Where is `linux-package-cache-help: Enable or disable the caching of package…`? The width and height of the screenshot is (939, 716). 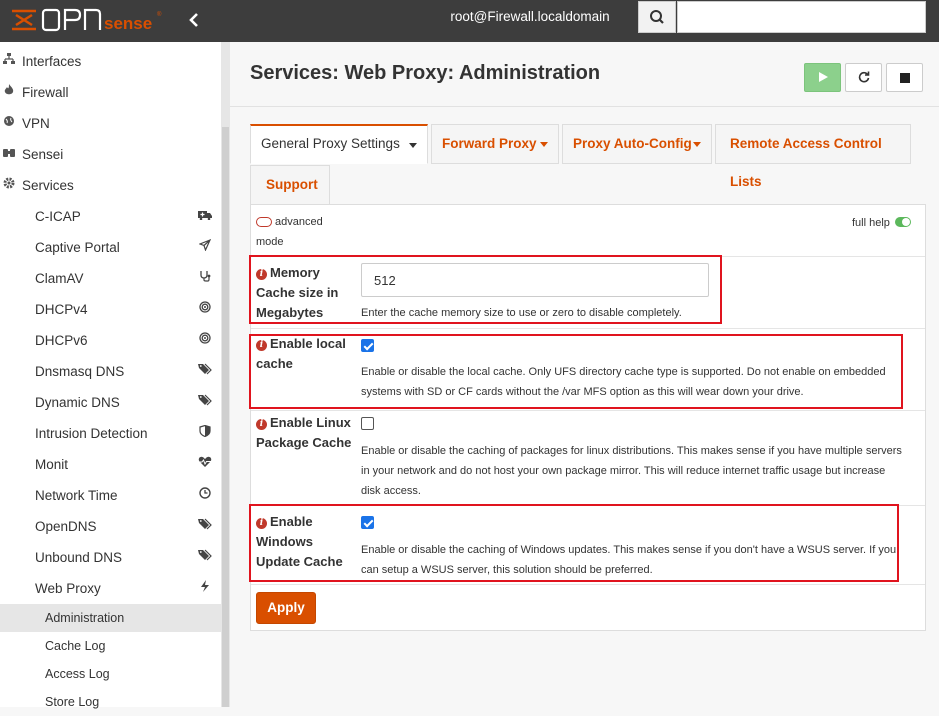 linux-package-cache-help: Enable or disable the caching of package… is located at coordinates (631, 471).